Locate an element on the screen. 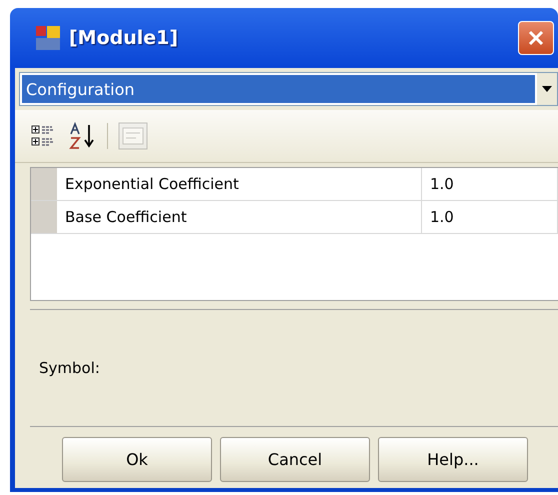  window-title: [Module1] is located at coordinates (123, 38).